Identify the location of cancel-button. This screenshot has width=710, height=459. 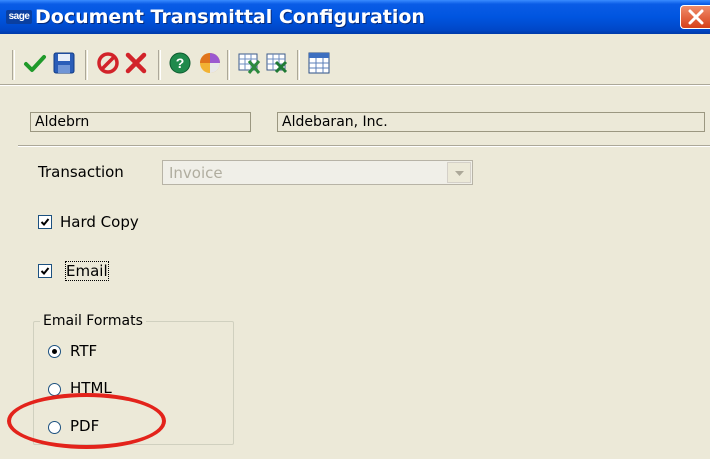
(108, 63).